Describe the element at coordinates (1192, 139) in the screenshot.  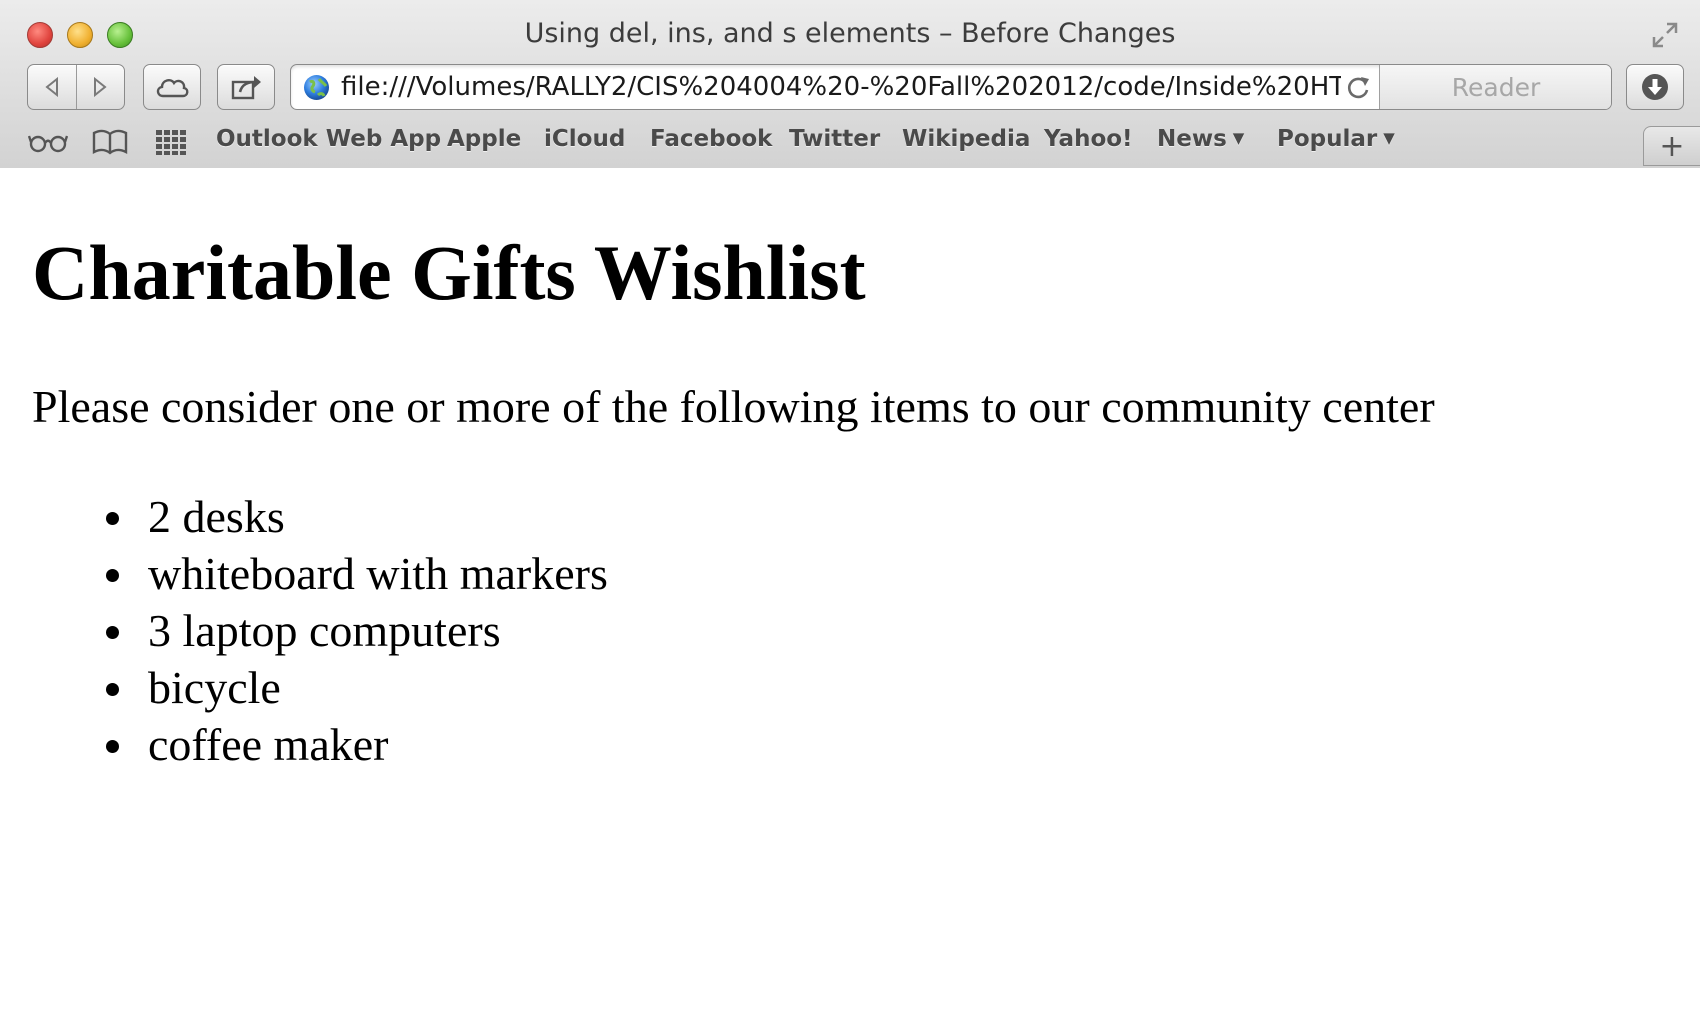
I see `bookmark-folder-news-label: News` at that location.